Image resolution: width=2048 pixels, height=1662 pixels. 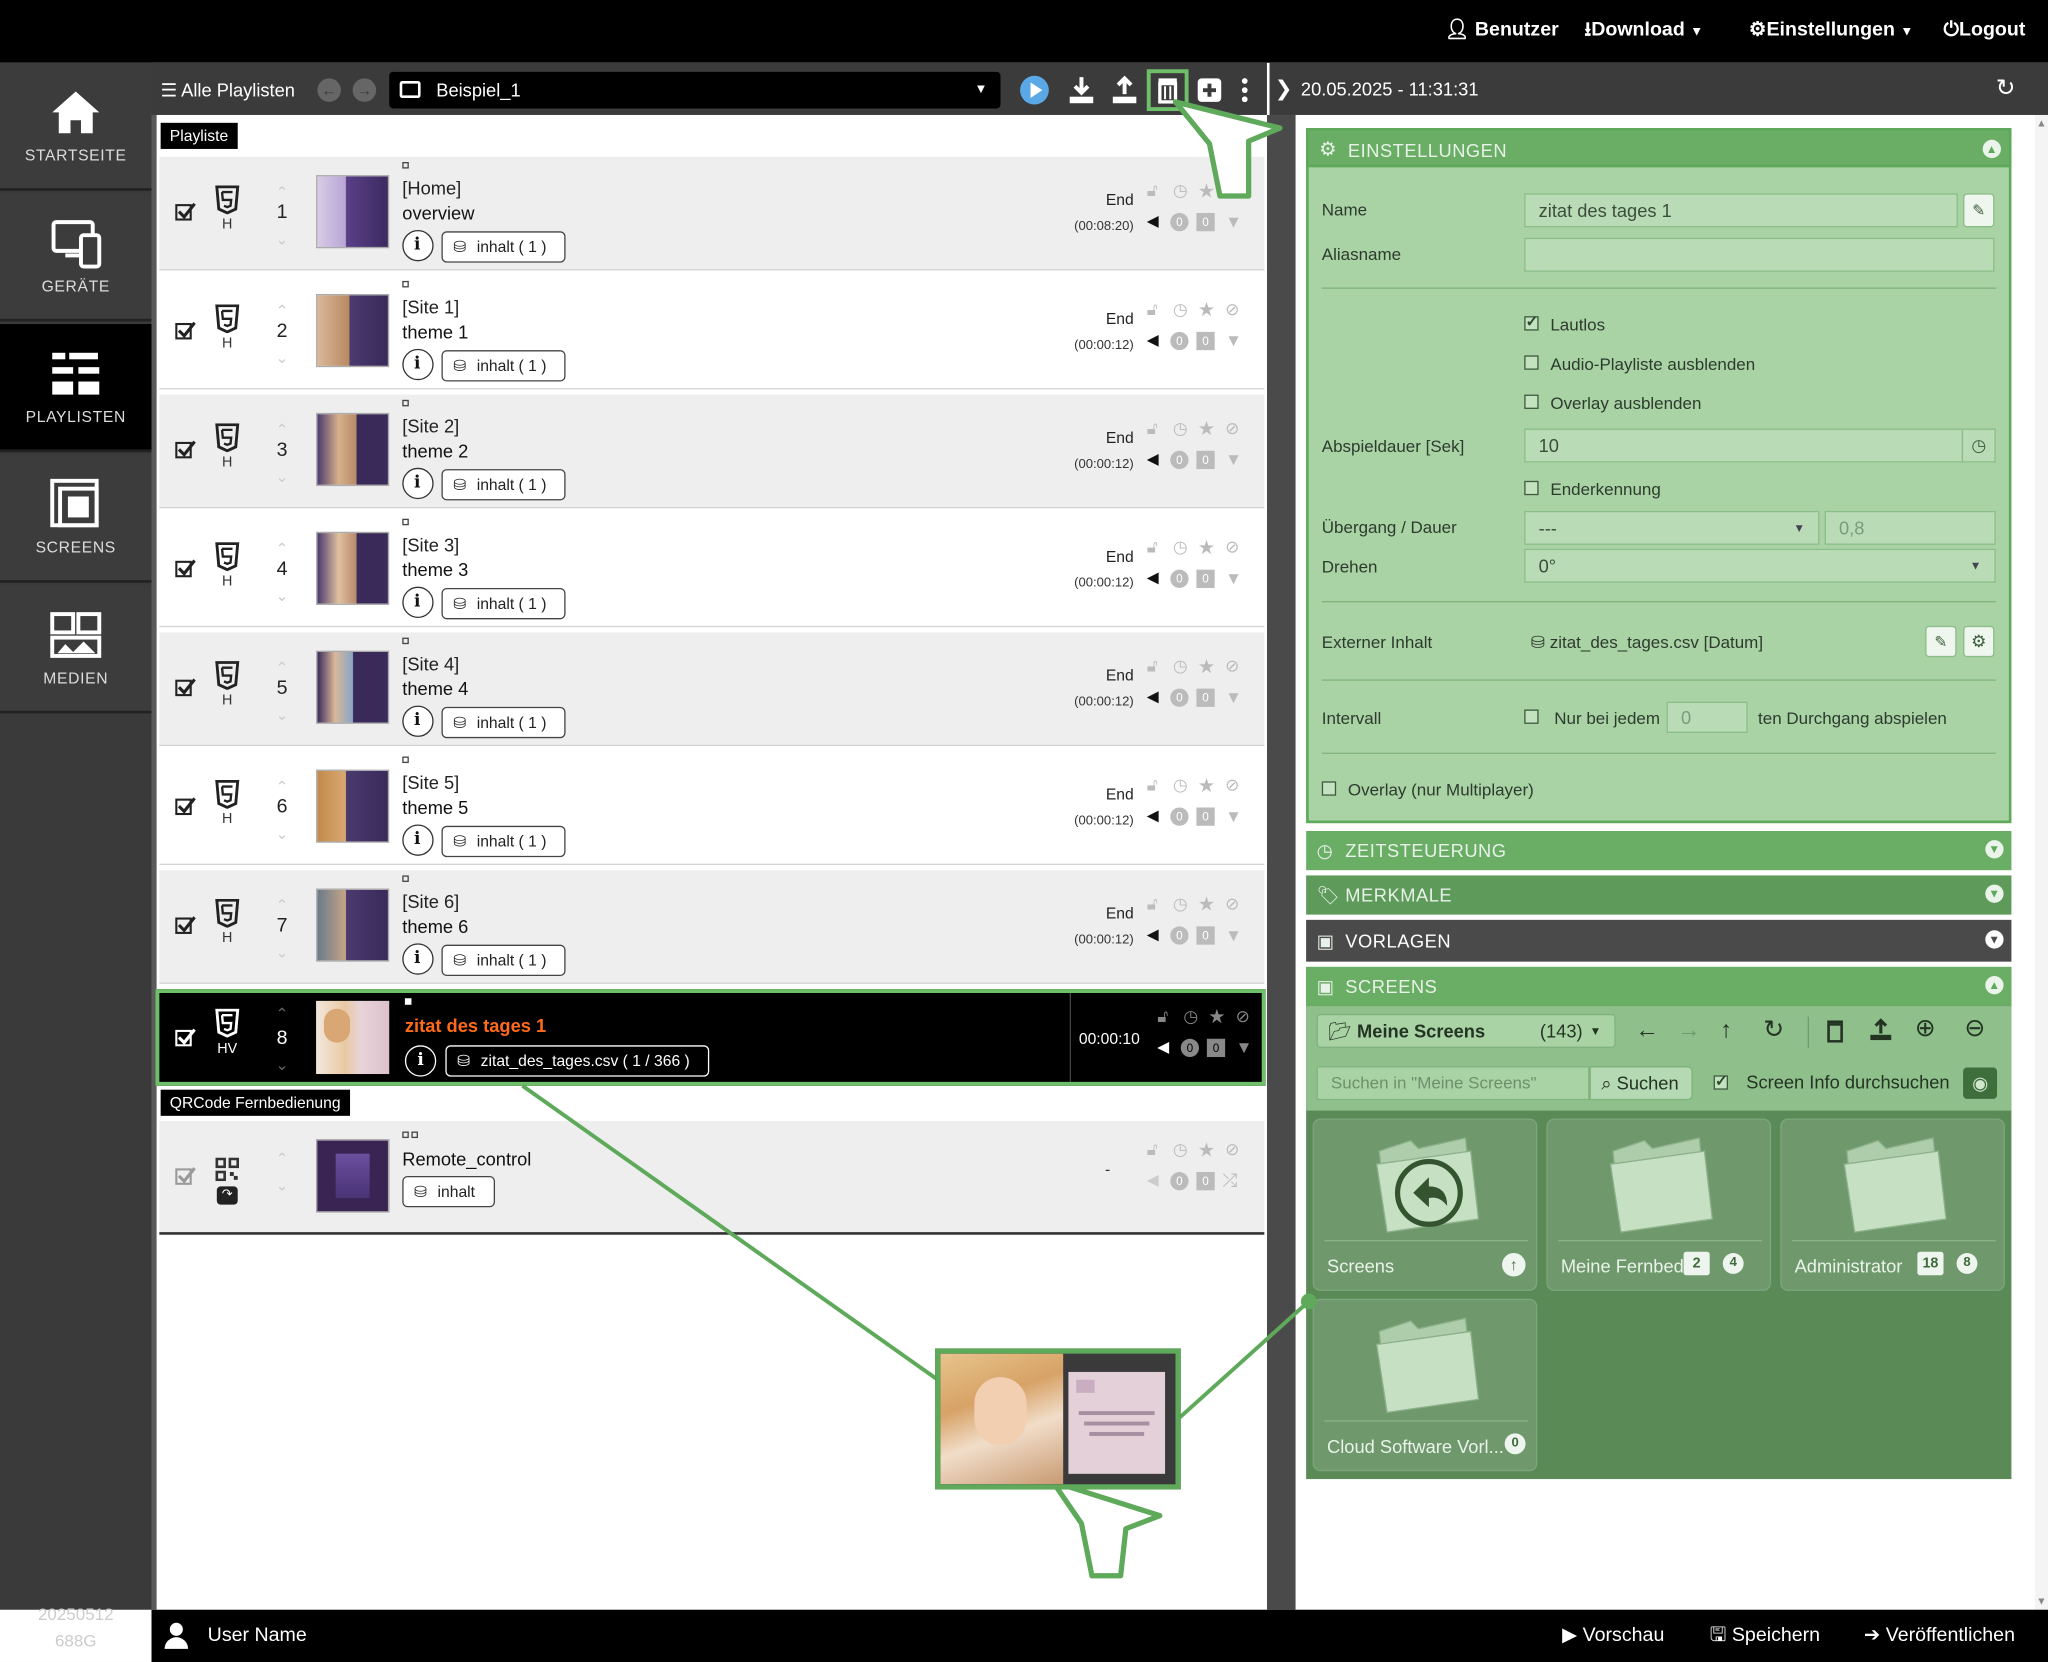 What do you see at coordinates (1531, 488) in the screenshot?
I see `enderkennung-checkbox` at bounding box center [1531, 488].